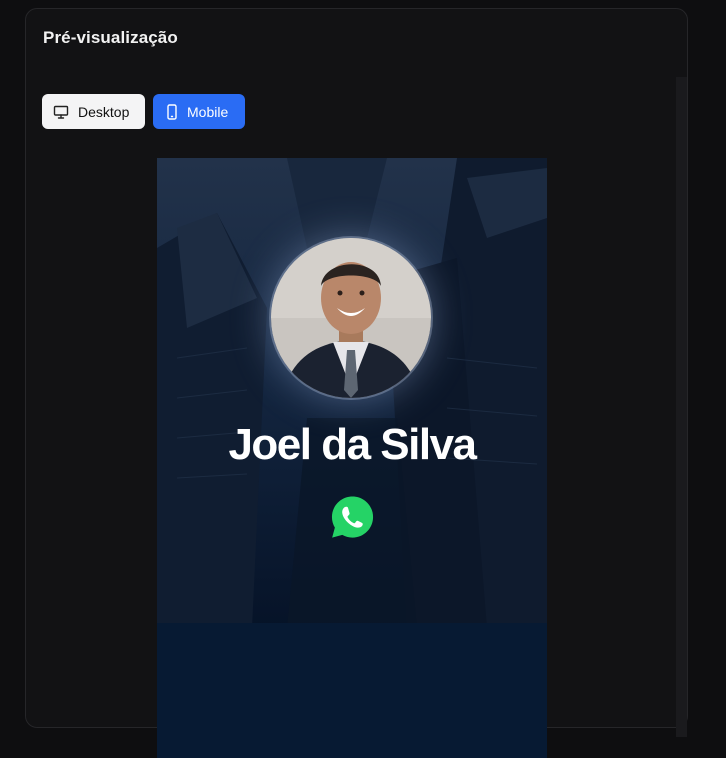  What do you see at coordinates (352, 690) in the screenshot?
I see `preview-lower-section` at bounding box center [352, 690].